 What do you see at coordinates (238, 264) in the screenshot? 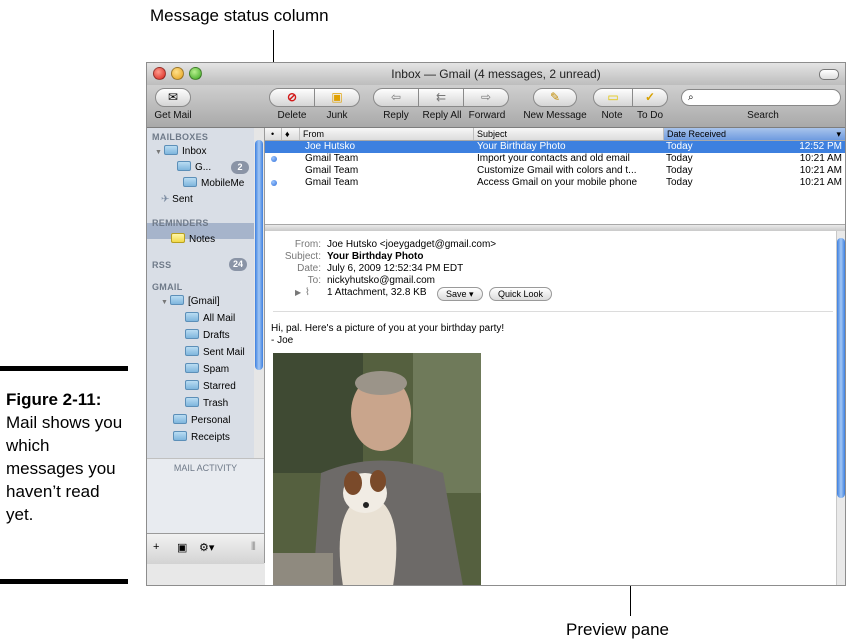
I see `rss-count-badge: 24` at bounding box center [238, 264].